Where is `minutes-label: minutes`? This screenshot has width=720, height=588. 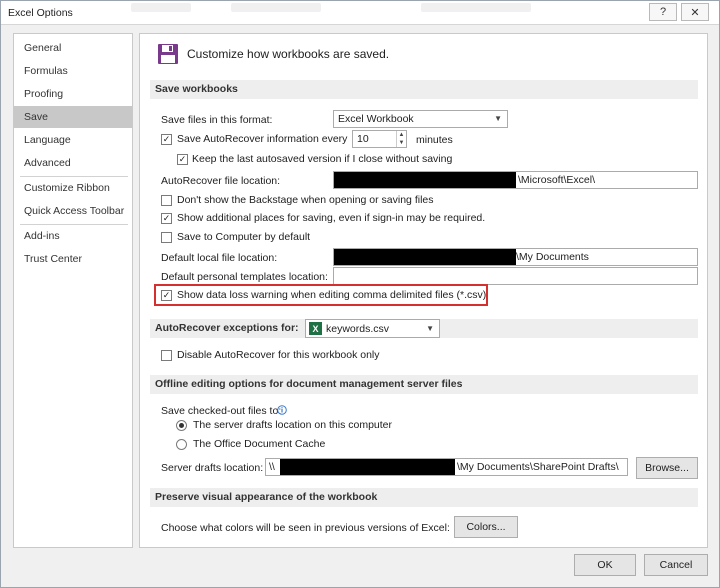 minutes-label: minutes is located at coordinates (434, 140).